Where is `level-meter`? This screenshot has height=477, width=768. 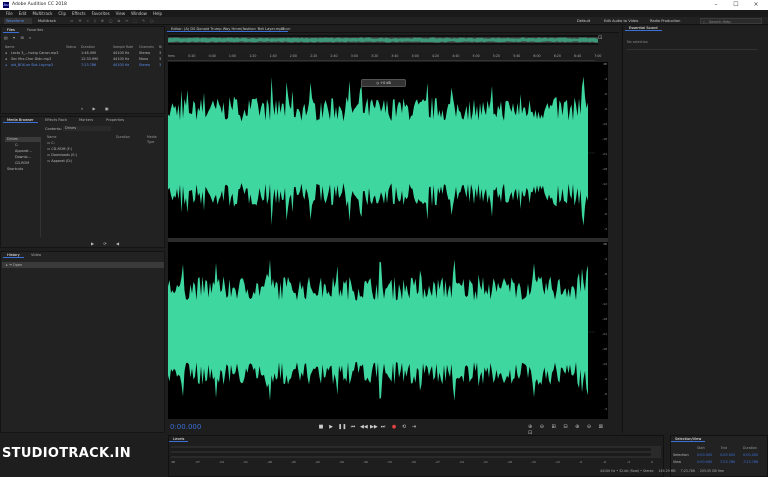
level-meter is located at coordinates (416, 452).